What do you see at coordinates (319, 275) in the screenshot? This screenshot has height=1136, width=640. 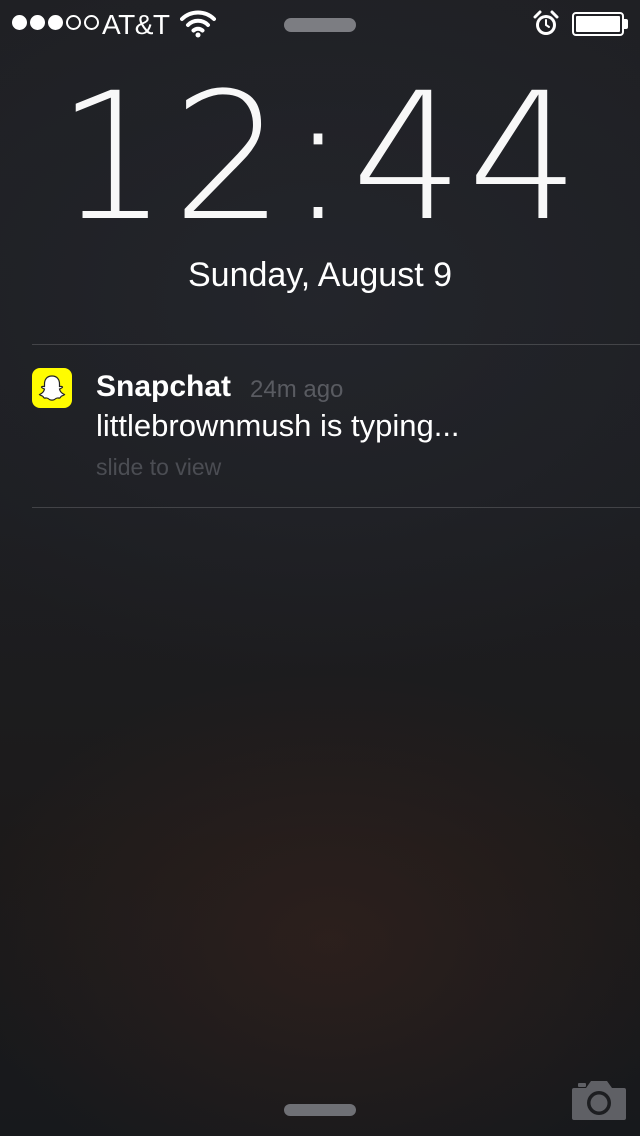 I see `lock-screen-date: Sunday, August 9` at bounding box center [319, 275].